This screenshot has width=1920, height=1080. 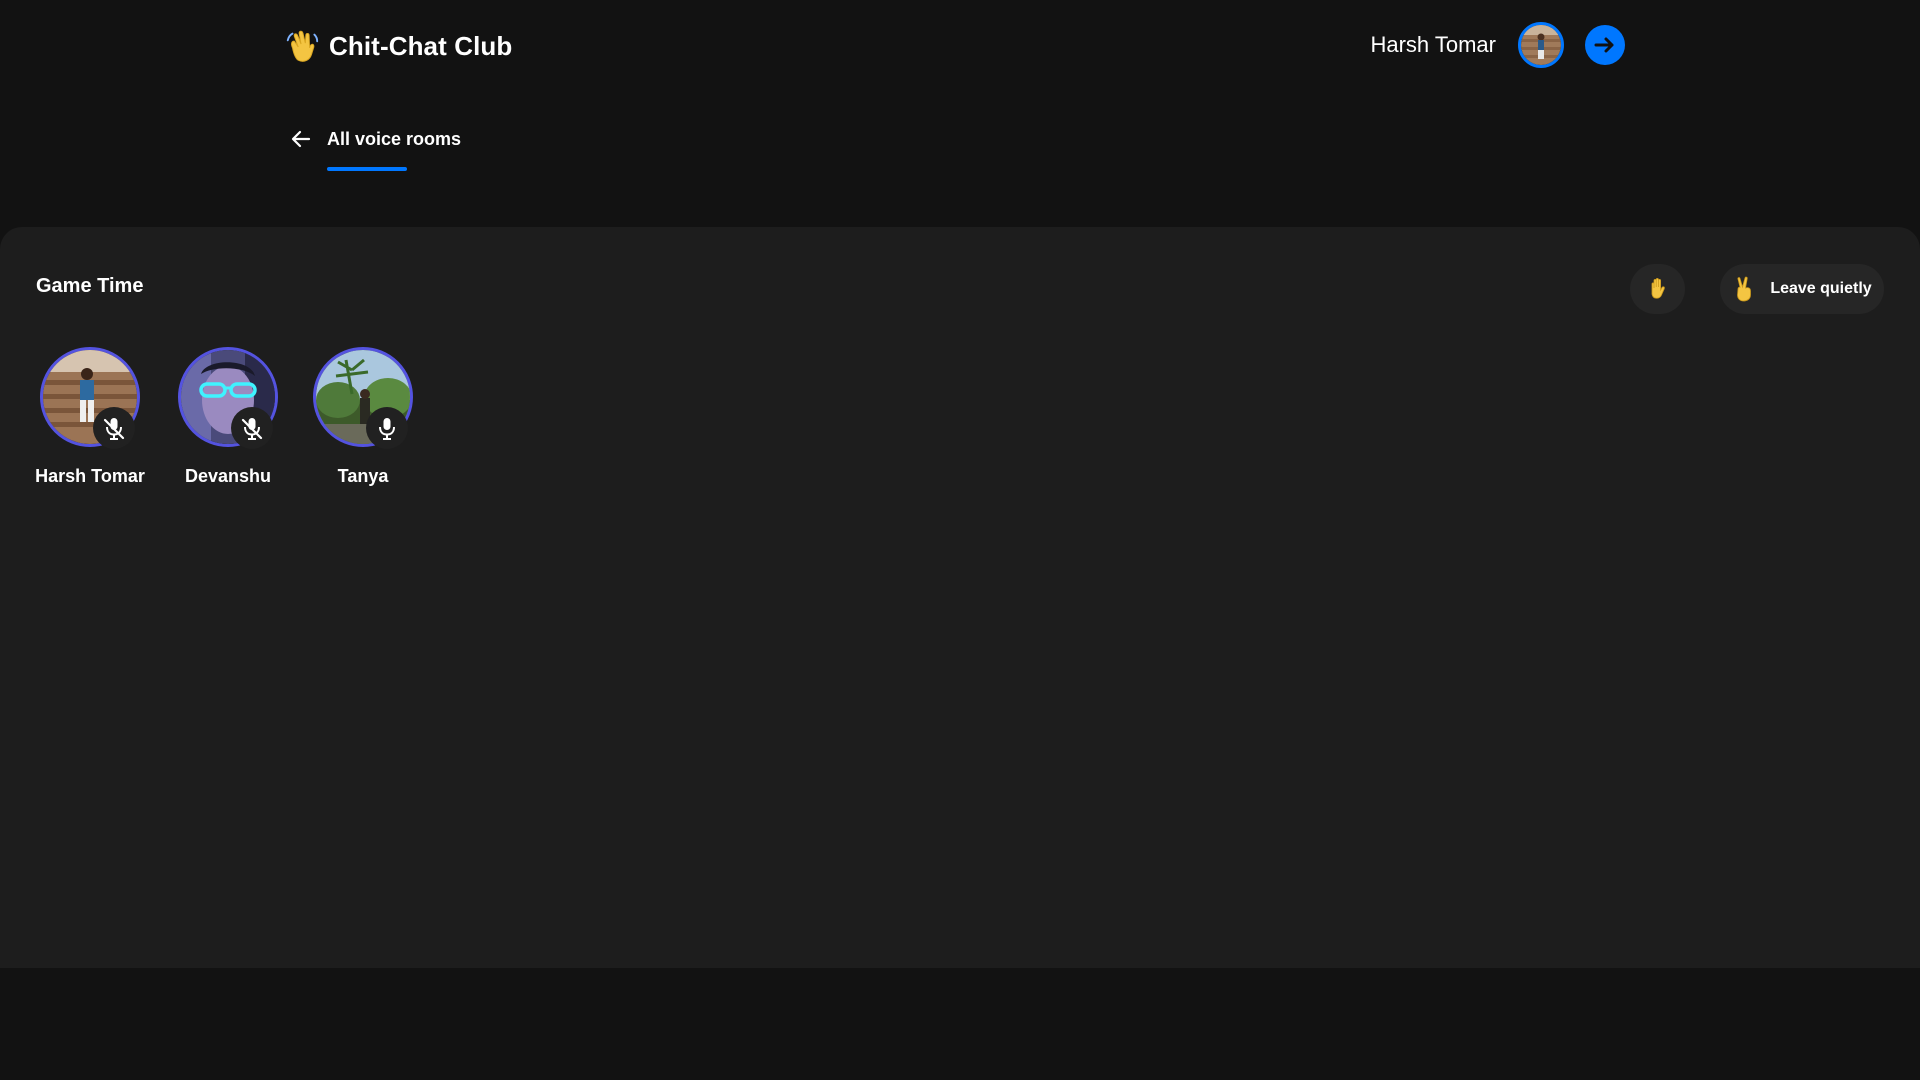 I want to click on leave-quietly-button: Leave quietly, so click(x=1802, y=289).